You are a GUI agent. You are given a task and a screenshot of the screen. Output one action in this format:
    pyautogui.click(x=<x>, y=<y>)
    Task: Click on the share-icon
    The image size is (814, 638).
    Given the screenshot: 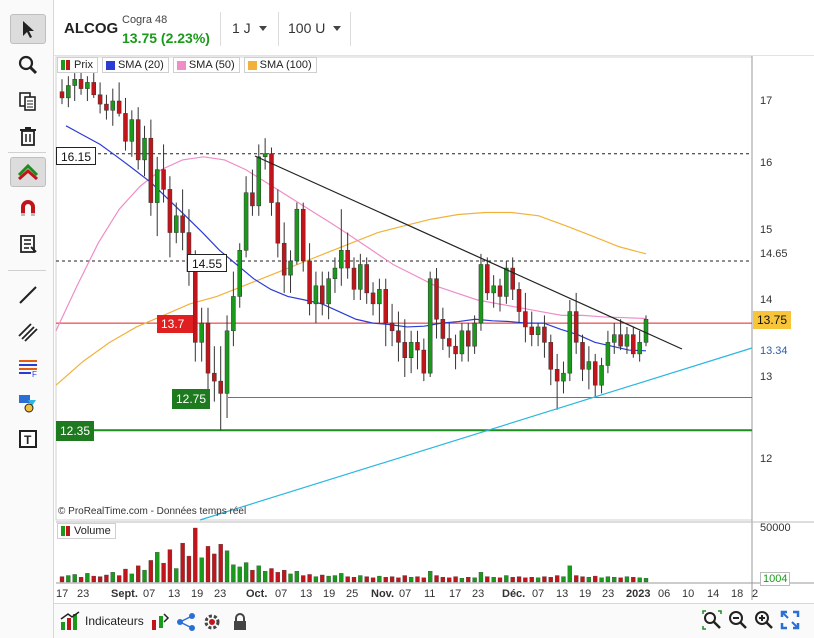 What is the action you would take?
    pyautogui.click(x=186, y=623)
    